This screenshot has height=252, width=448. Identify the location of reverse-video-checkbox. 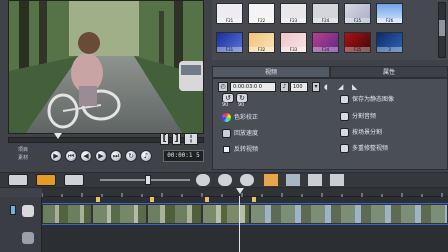
(226, 149).